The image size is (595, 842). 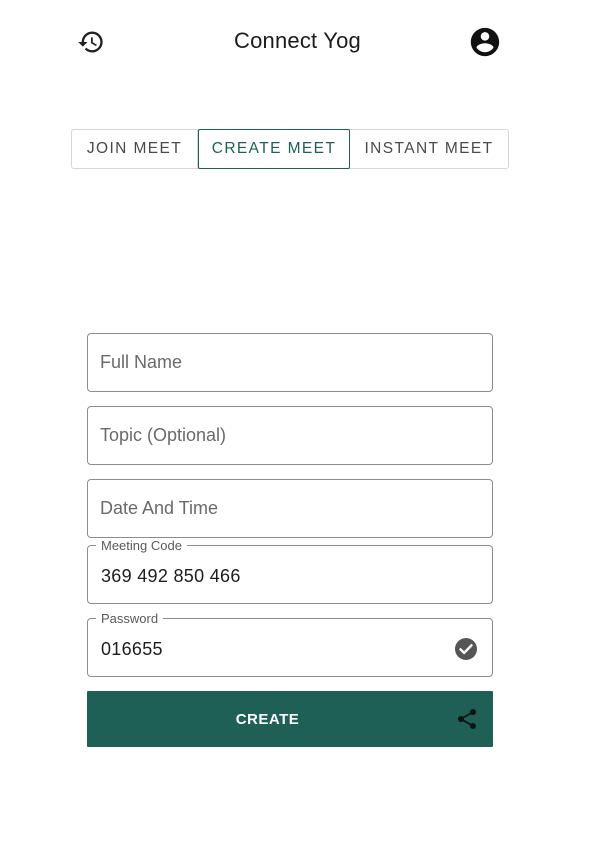 I want to click on share-icon, so click(x=467, y=719).